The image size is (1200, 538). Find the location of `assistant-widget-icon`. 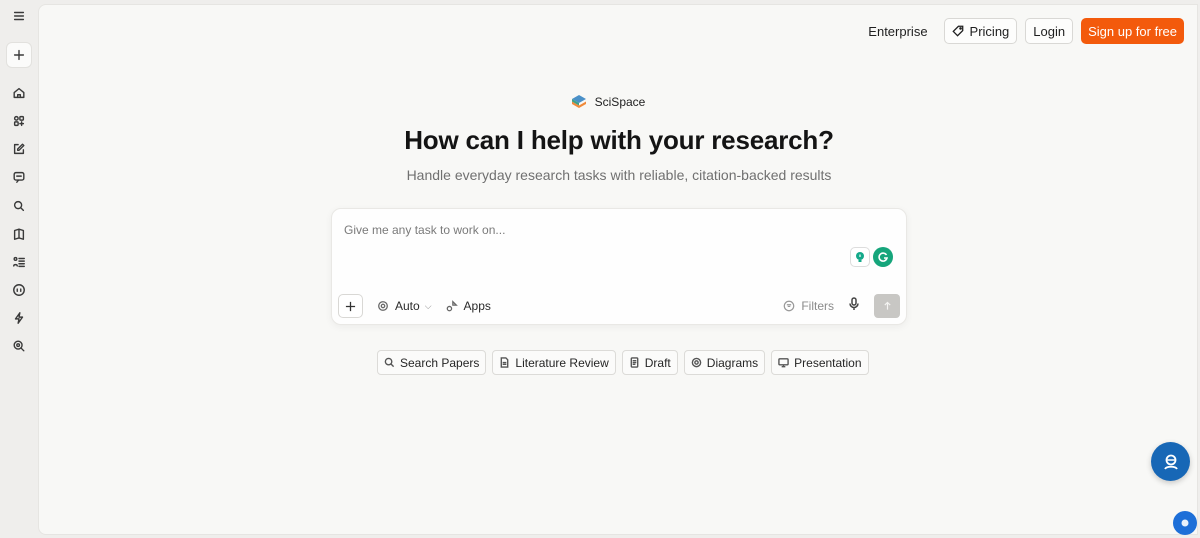

assistant-widget-icon is located at coordinates (1185, 523).